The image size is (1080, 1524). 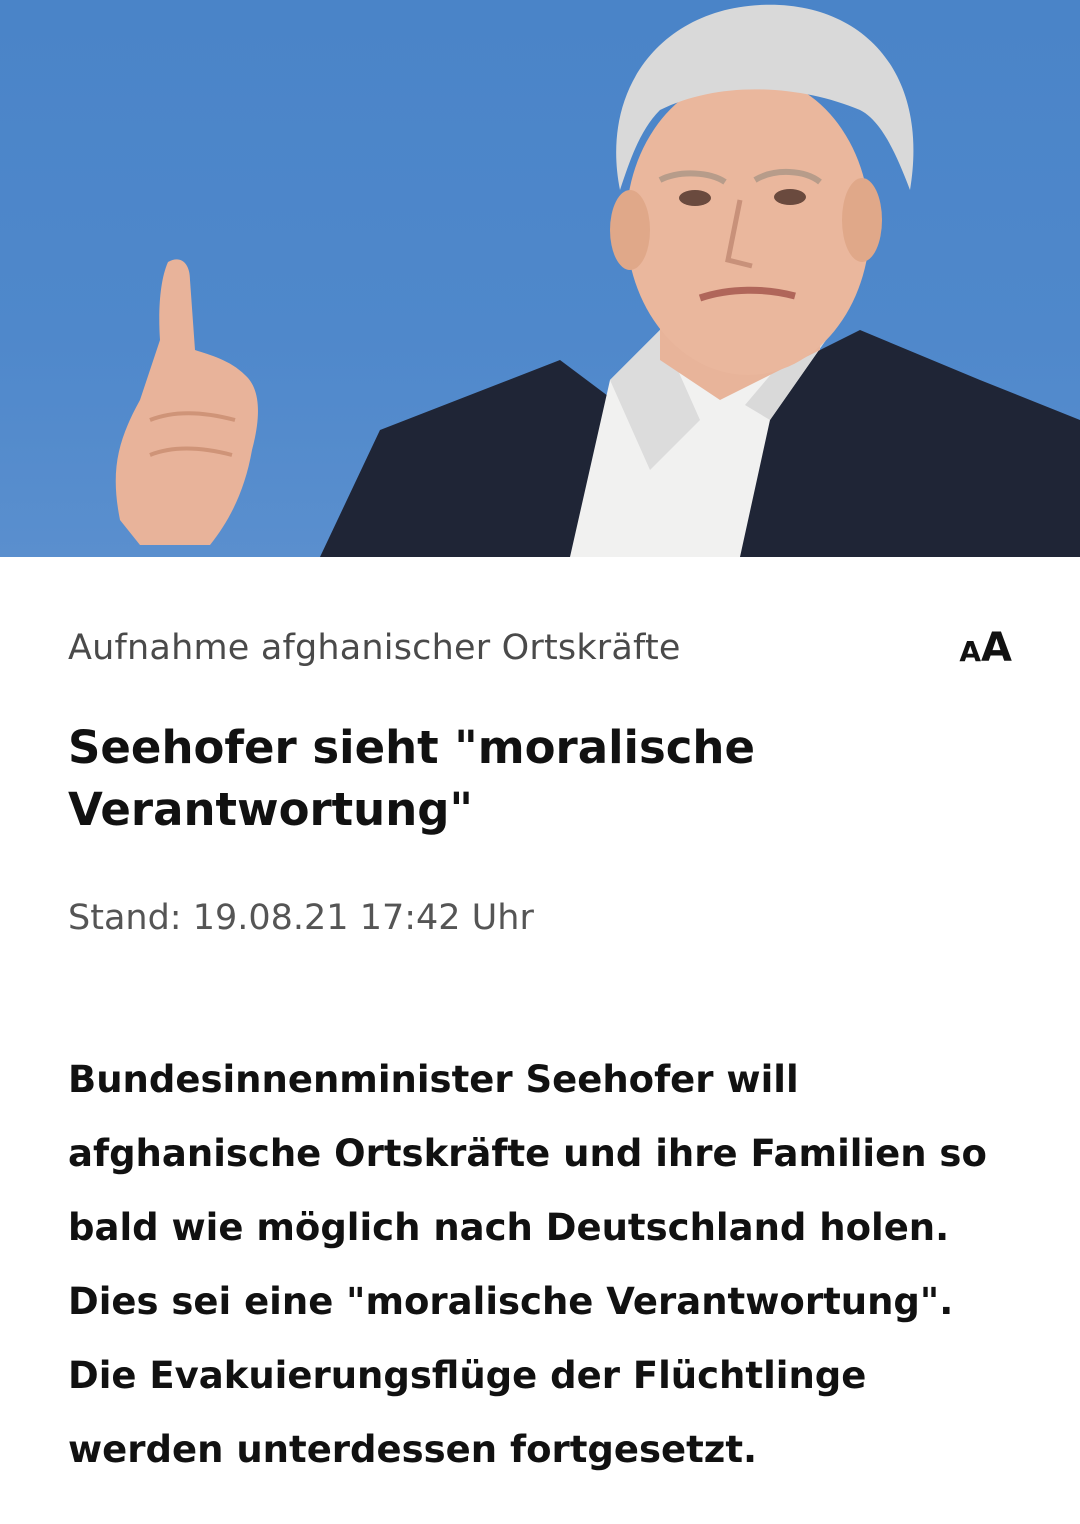 I want to click on topline-row: Aufnahme afghanischer Ortskräfte AA, so click(x=540, y=648).